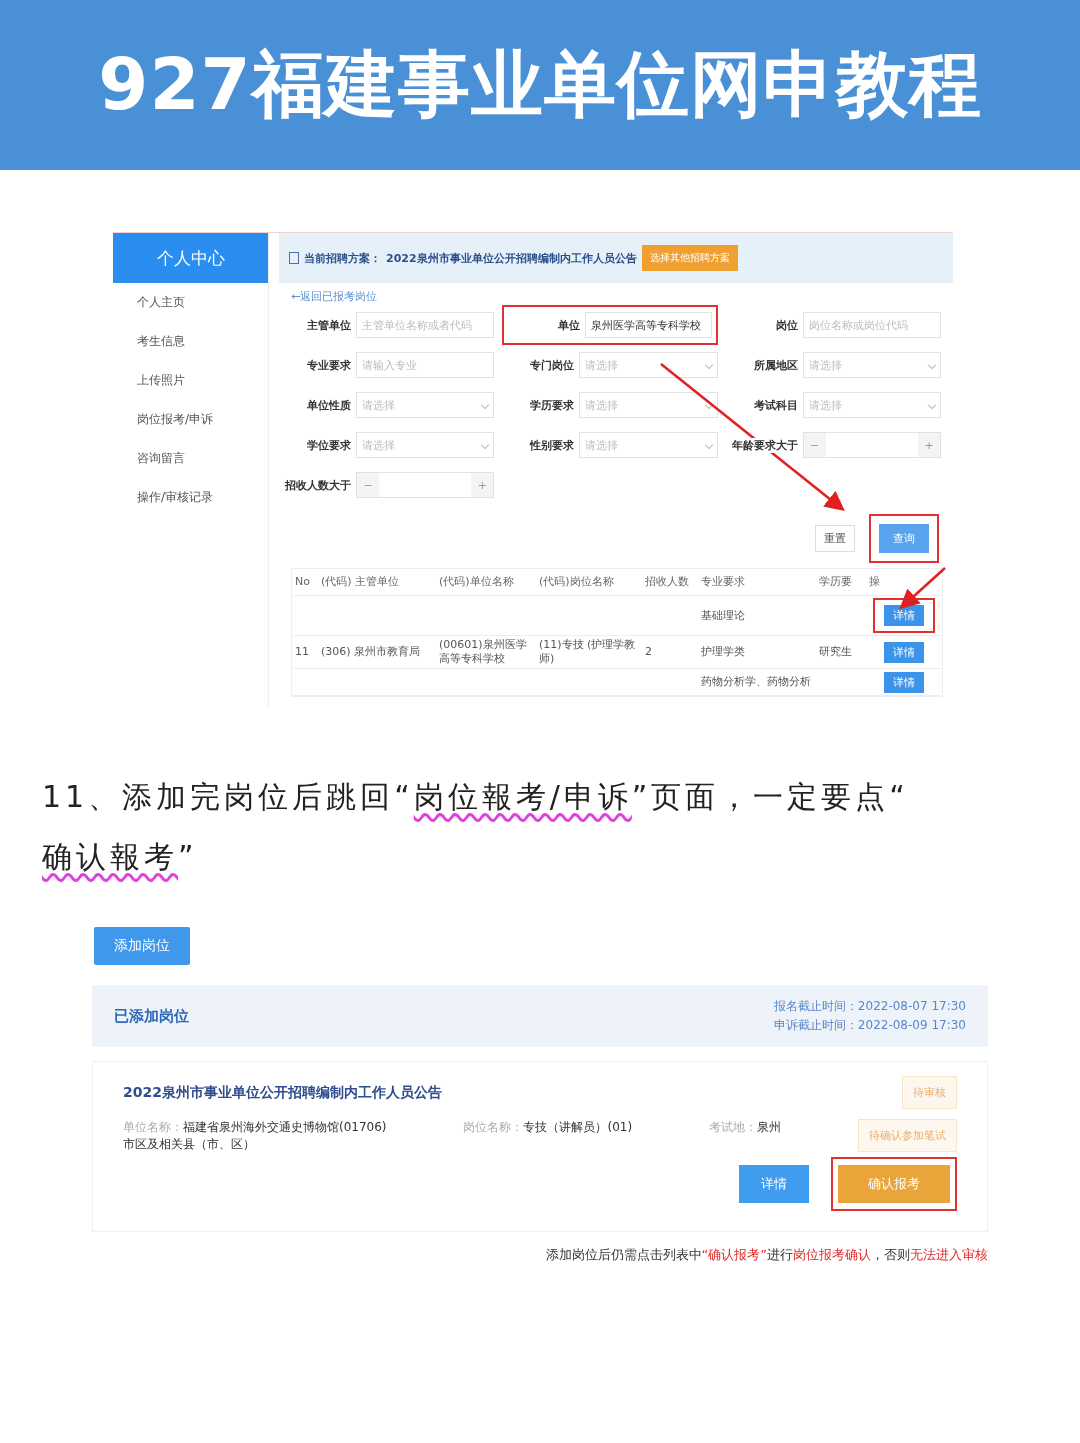 The height and width of the screenshot is (1443, 1080). Describe the element at coordinates (294, 258) in the screenshot. I see `document-icon` at that location.